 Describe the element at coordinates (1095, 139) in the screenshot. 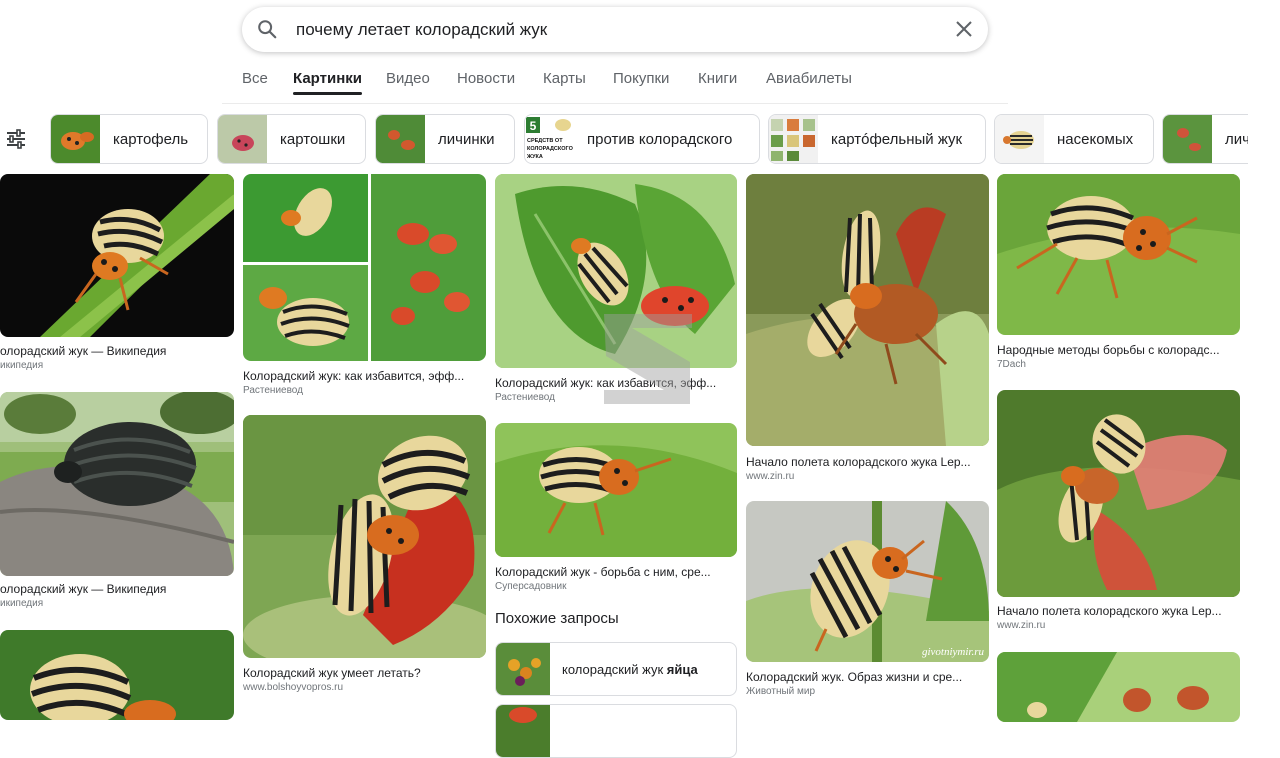

I see `chip-label: насекомых` at that location.